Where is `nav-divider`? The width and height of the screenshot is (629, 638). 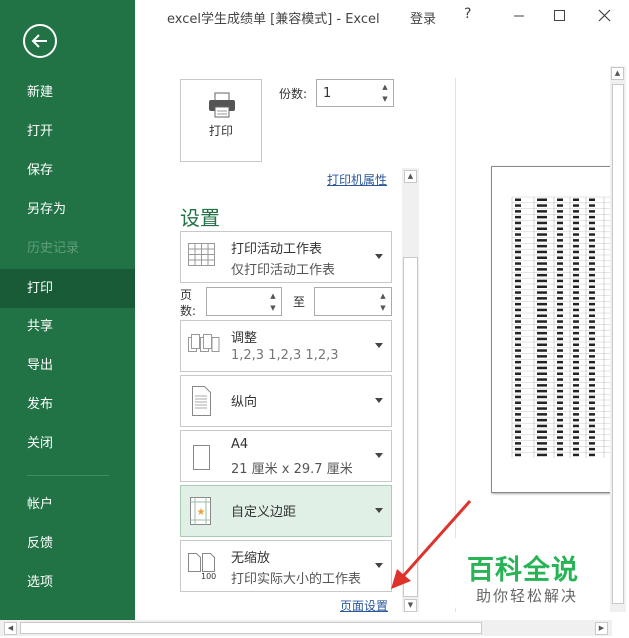 nav-divider is located at coordinates (68, 475).